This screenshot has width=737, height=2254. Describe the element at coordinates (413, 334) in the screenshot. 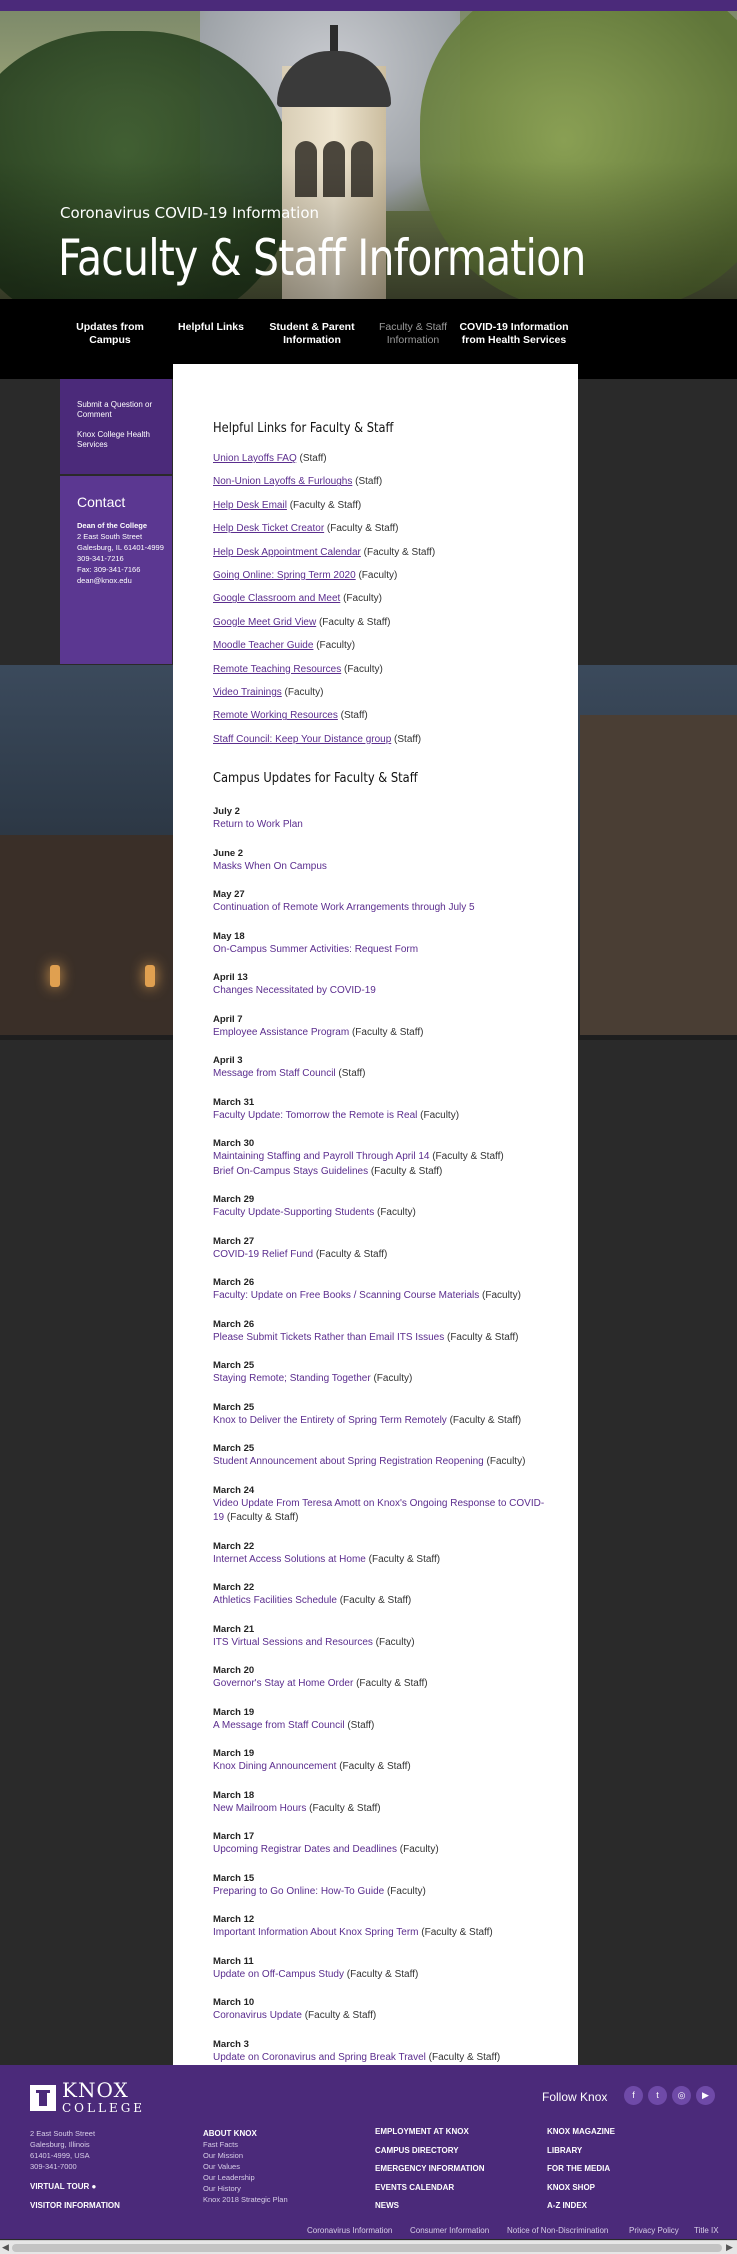

I see `nav-faculty-staff-info: Faculty & Staff Information` at that location.